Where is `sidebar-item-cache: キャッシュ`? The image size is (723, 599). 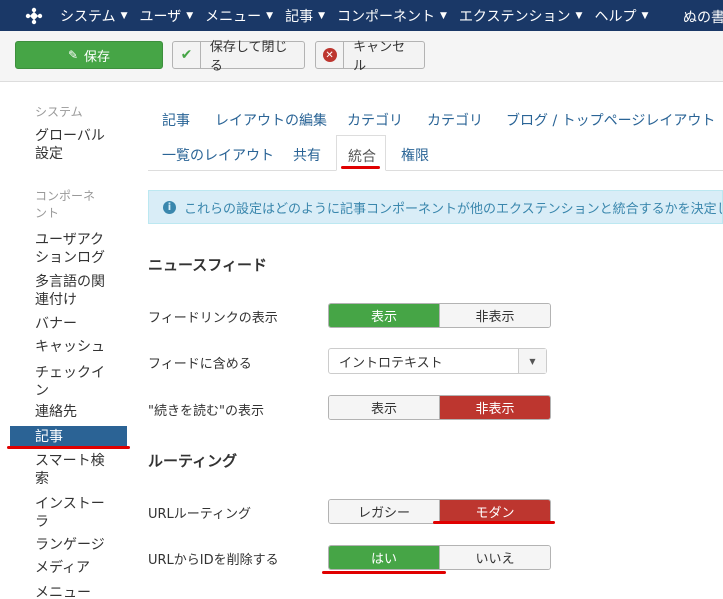 sidebar-item-cache: キャッシュ is located at coordinates (80, 347).